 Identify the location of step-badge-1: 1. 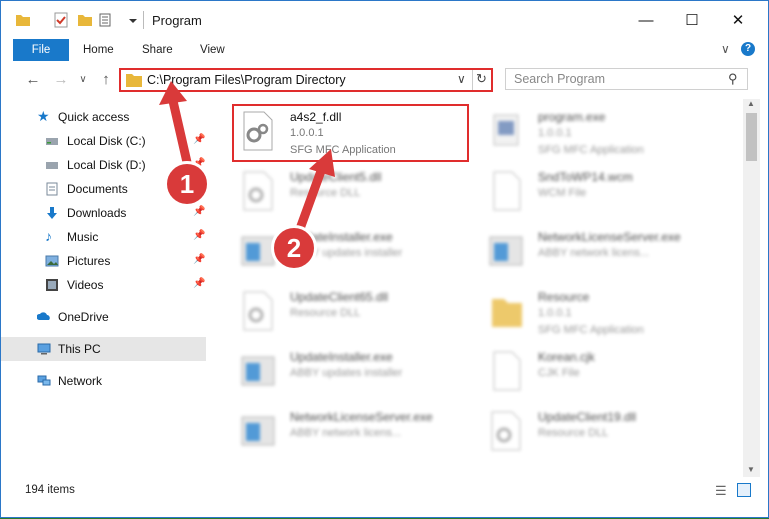
(187, 184).